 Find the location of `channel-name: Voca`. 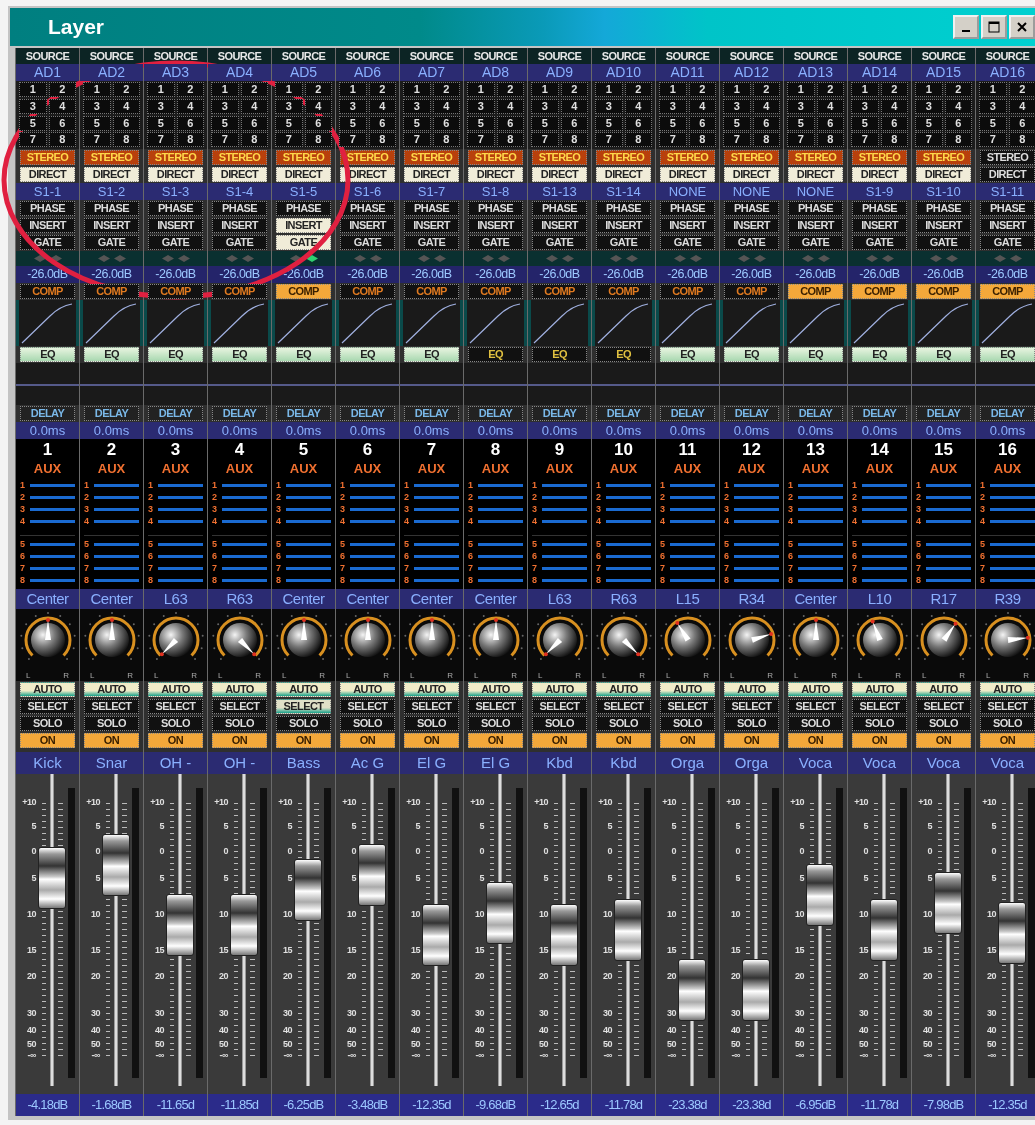

channel-name: Voca is located at coordinates (815, 763).